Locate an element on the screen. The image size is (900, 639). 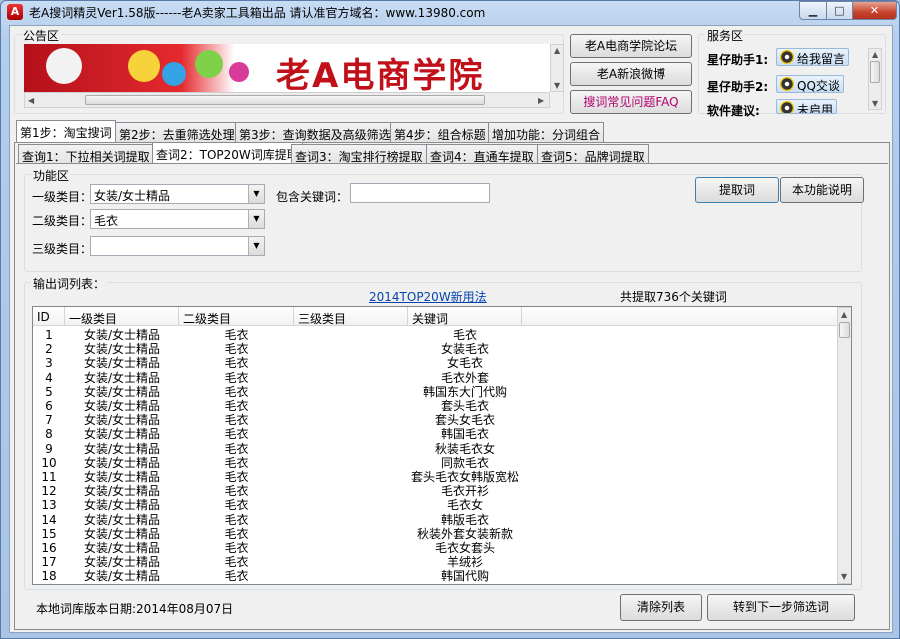
category1-select: 女装/女士精品 ▼ is located at coordinates (177, 194).